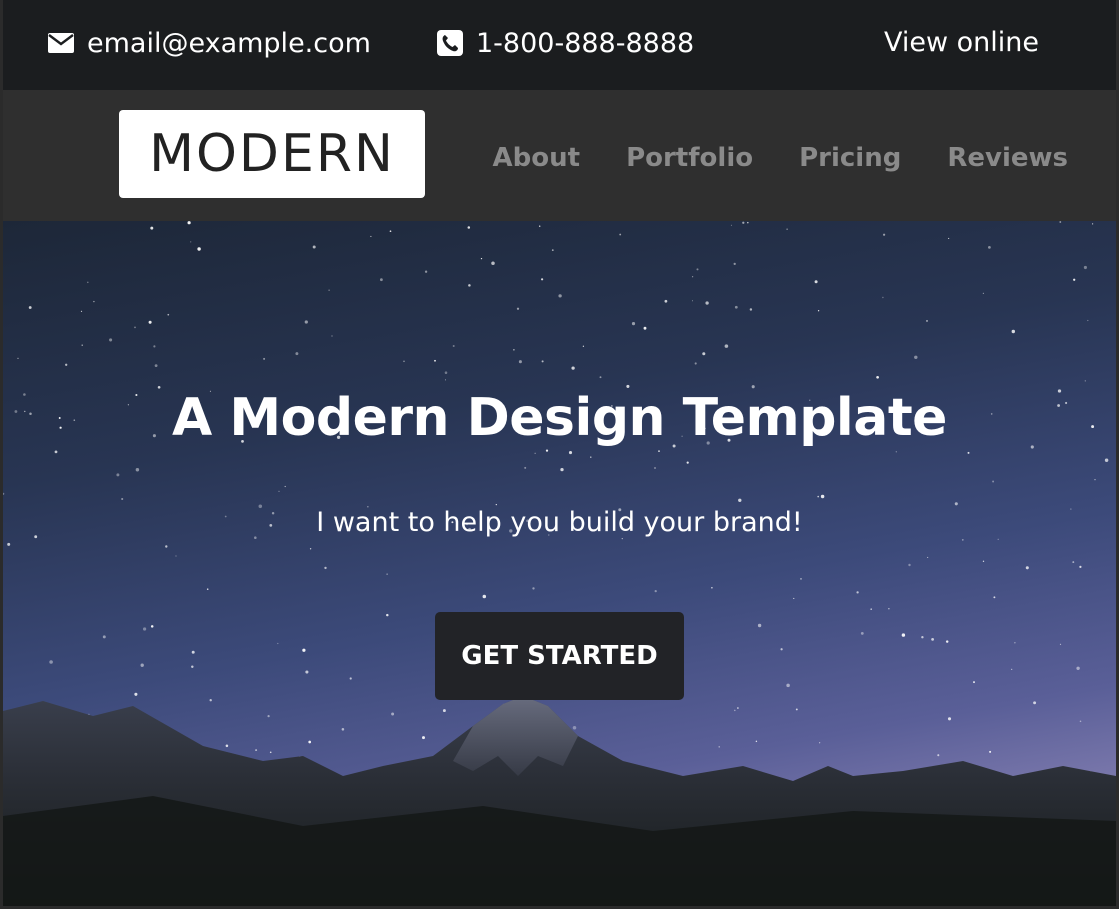  What do you see at coordinates (689, 158) in the screenshot?
I see `nav-link-portfolio: Portfolio` at bounding box center [689, 158].